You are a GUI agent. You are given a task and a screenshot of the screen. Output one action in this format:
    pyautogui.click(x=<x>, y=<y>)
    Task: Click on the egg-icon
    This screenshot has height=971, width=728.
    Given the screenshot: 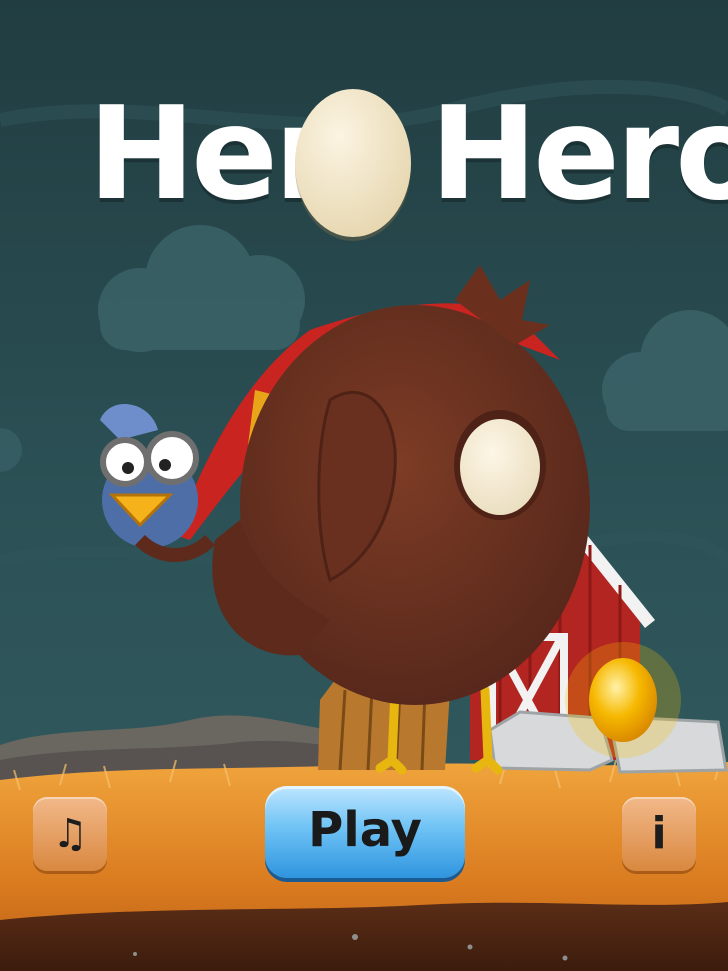 What is the action you would take?
    pyautogui.click(x=353, y=165)
    